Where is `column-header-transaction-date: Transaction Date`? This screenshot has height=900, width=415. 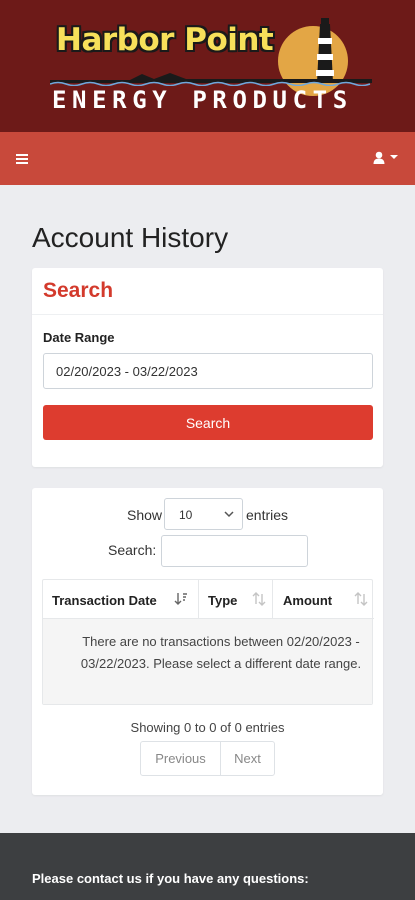
column-header-transaction-date: Transaction Date is located at coordinates (121, 599).